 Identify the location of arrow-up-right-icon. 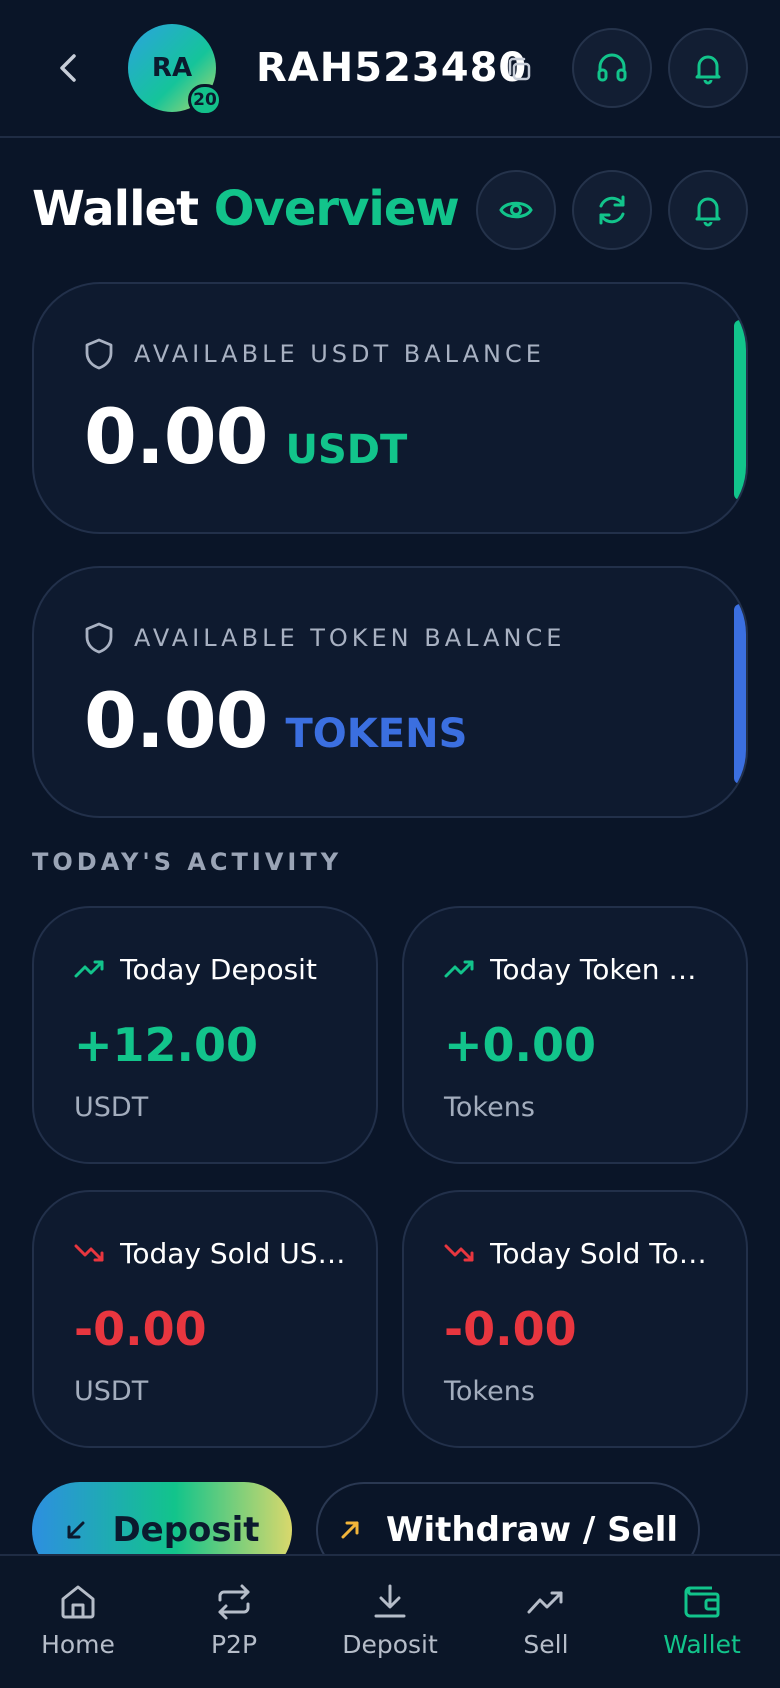
(350, 1530).